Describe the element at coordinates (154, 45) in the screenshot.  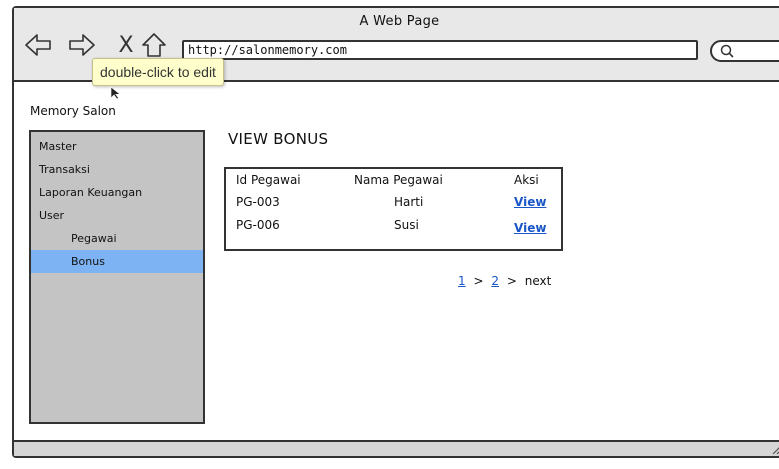
I see `home-icon` at that location.